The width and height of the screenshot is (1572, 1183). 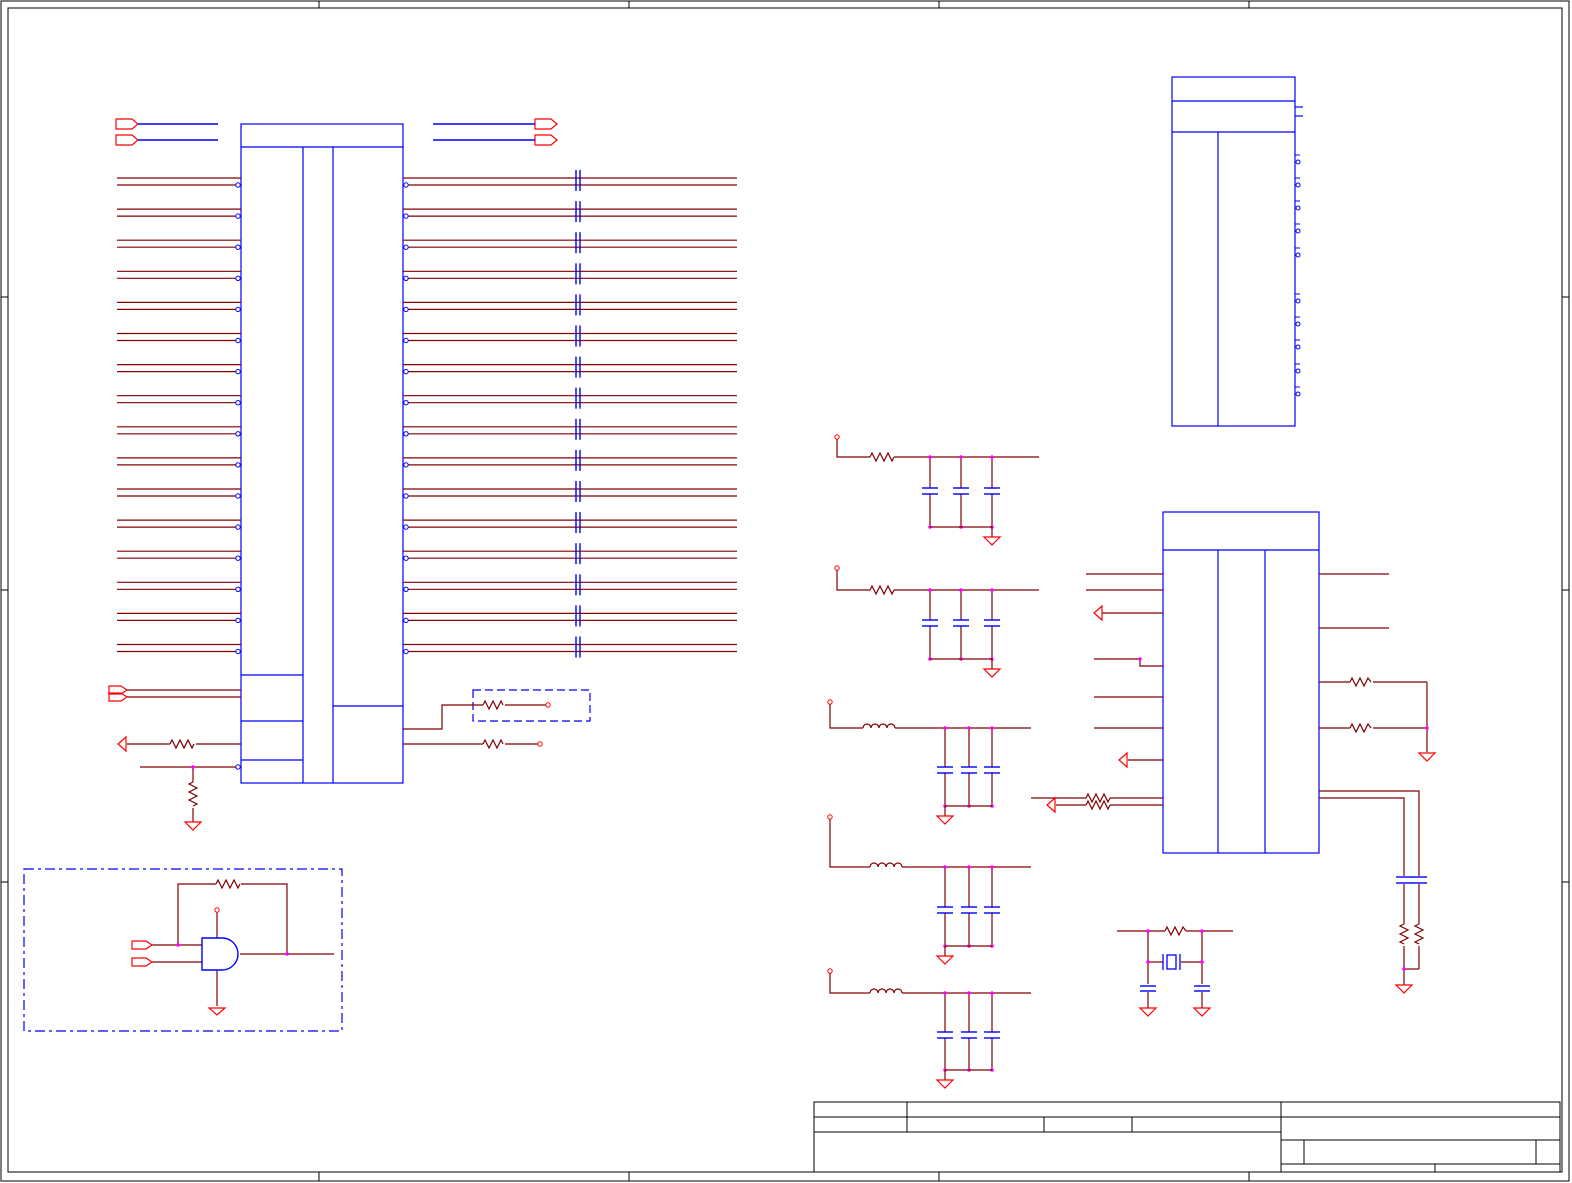 I want to click on main-connector, so click(x=322, y=453).